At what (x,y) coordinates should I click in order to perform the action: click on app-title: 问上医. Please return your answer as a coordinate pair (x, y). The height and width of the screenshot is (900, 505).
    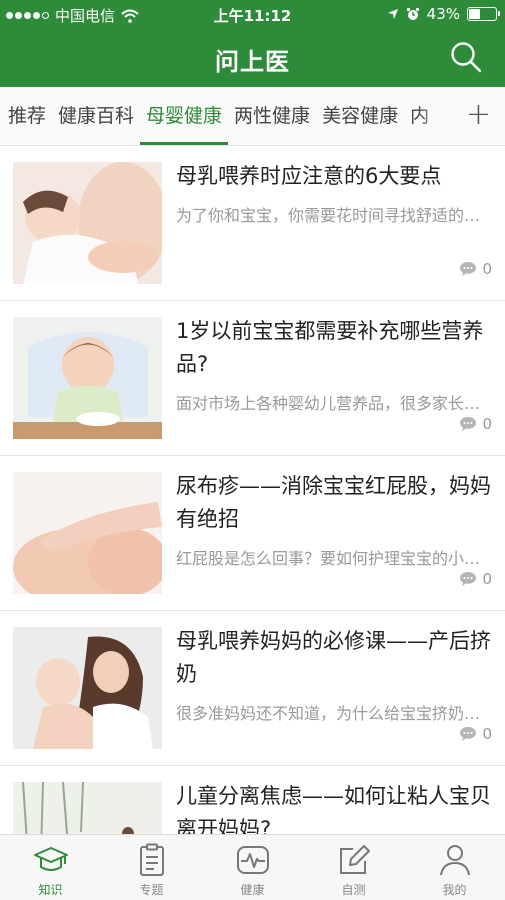
    Looking at the image, I should click on (252, 62).